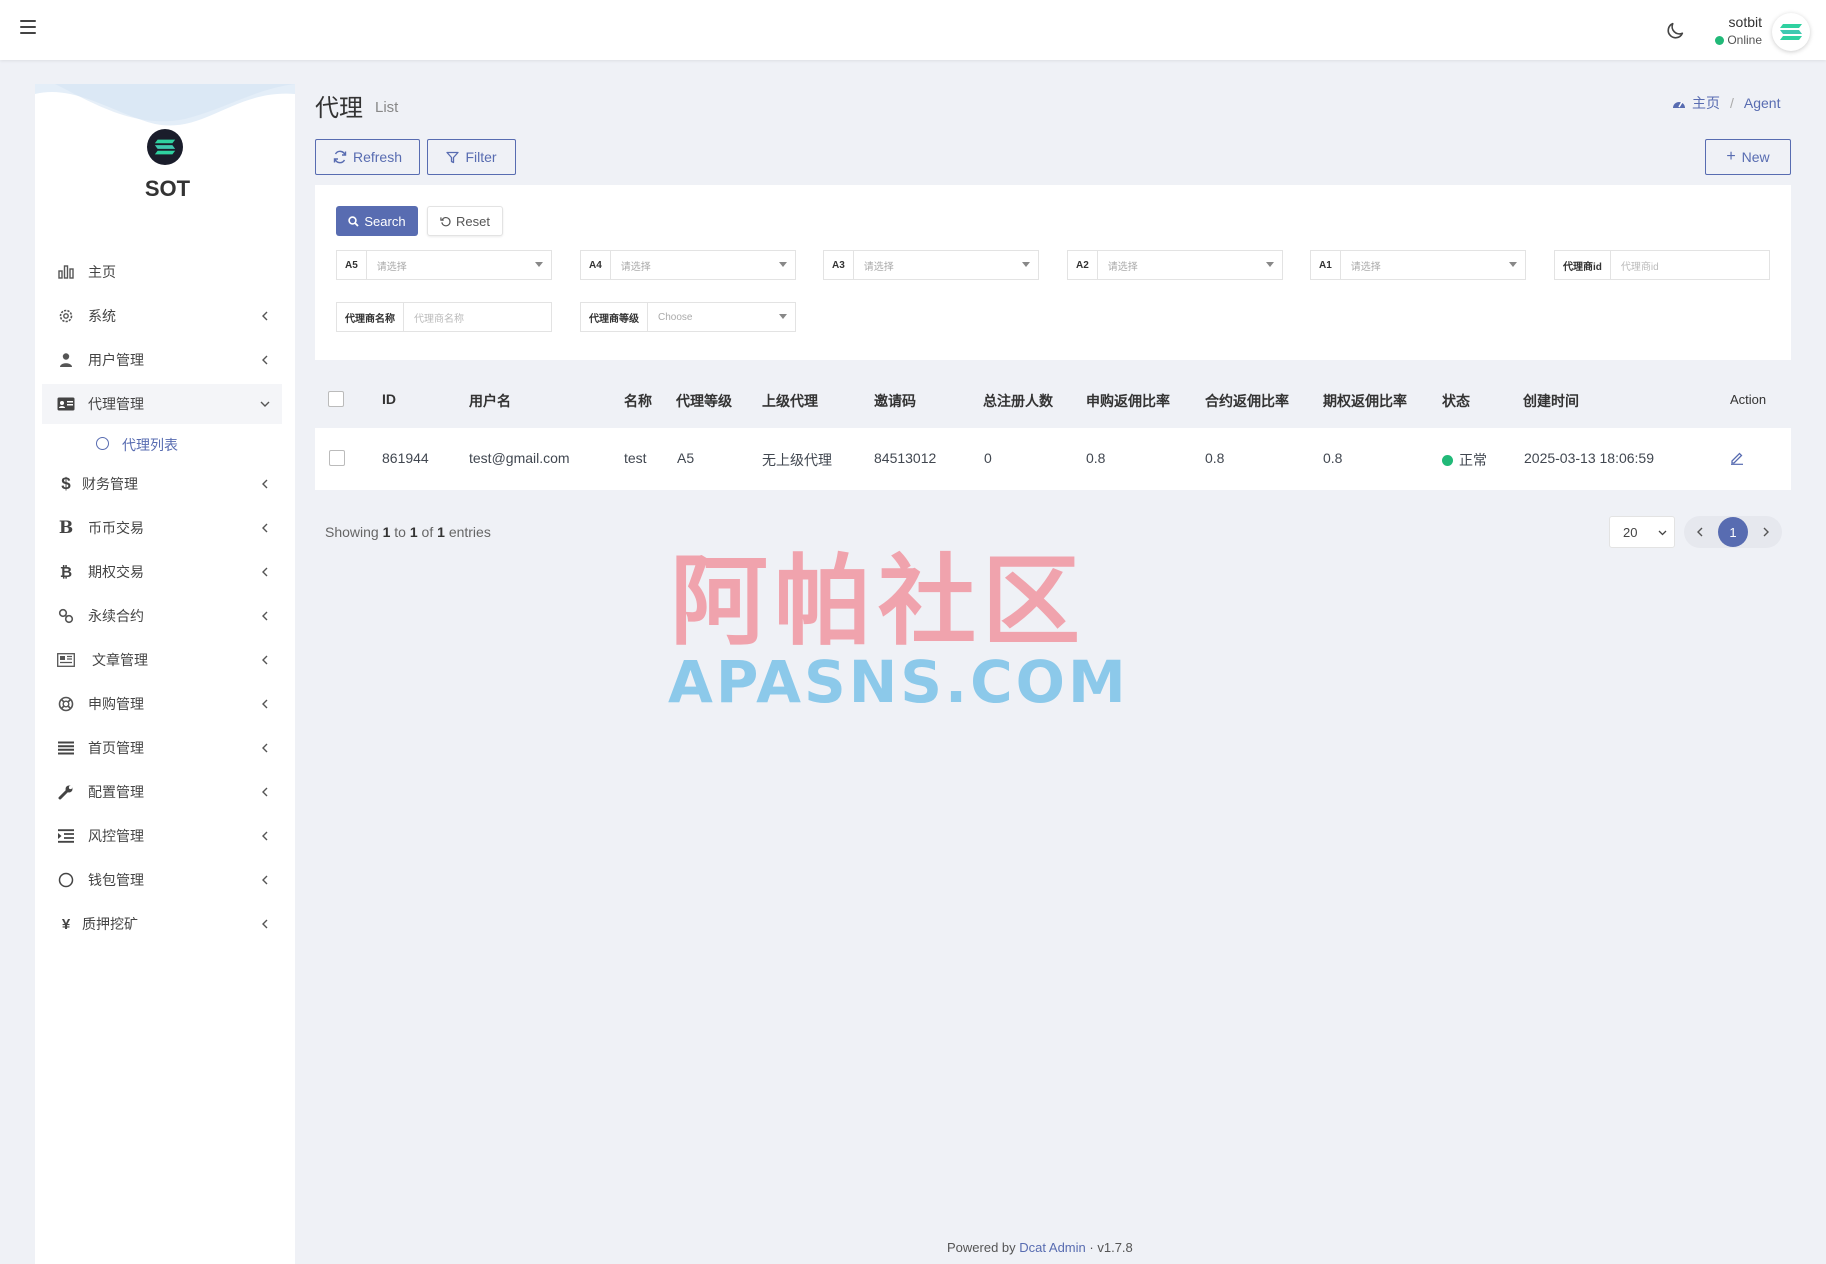  I want to click on filter-a1-label: A1, so click(1326, 265).